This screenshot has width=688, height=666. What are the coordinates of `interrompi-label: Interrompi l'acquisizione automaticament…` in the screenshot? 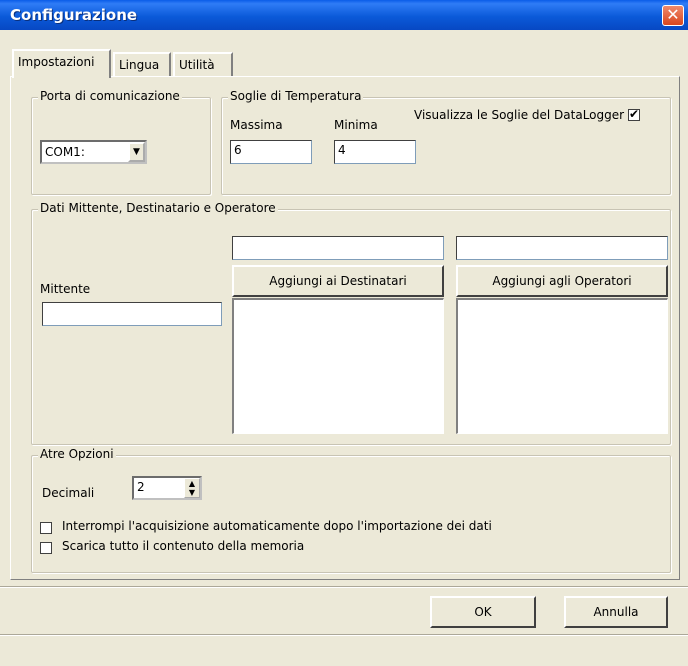 It's located at (277, 526).